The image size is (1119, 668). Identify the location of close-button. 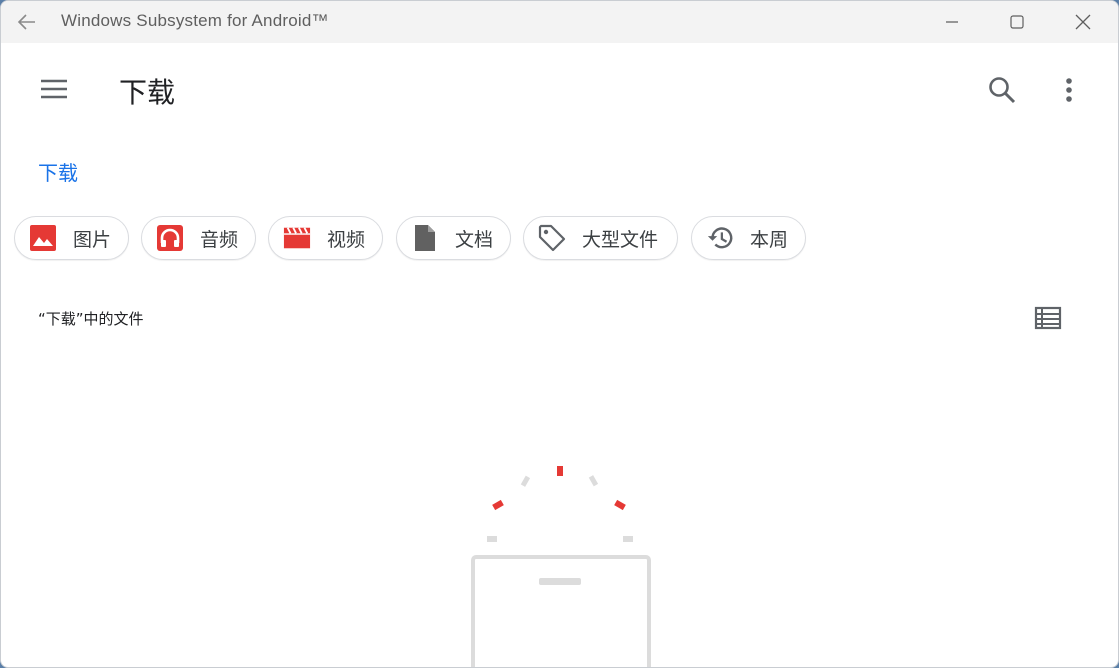
(1083, 22).